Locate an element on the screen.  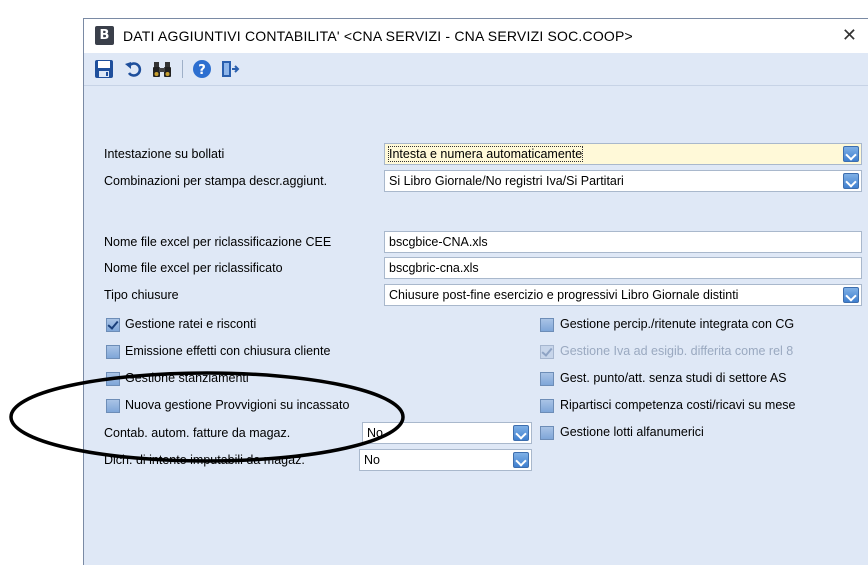
ripartisci-competenza-checkbox is located at coordinates (547, 406).